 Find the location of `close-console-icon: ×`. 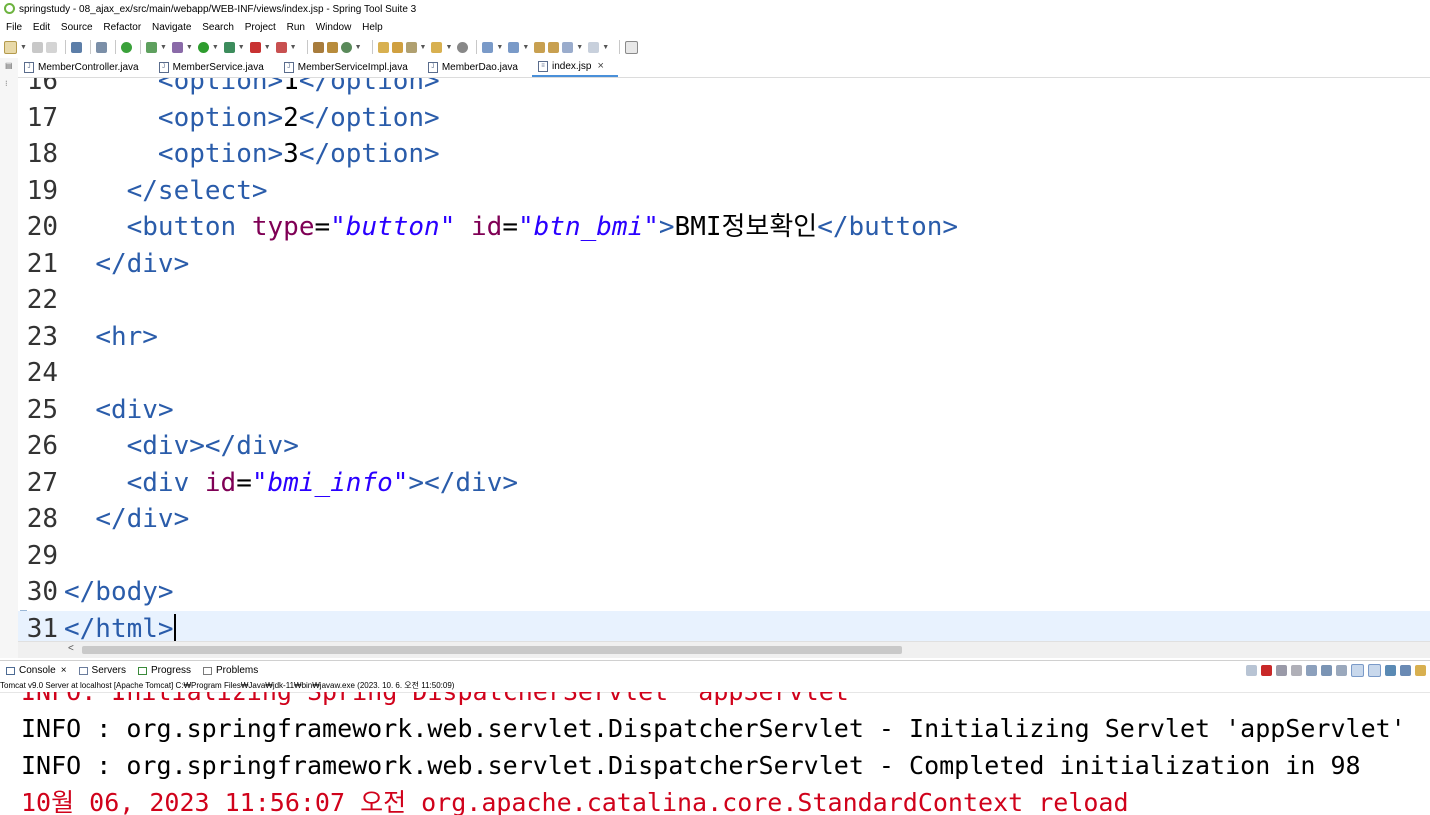

close-console-icon: × is located at coordinates (64, 671).